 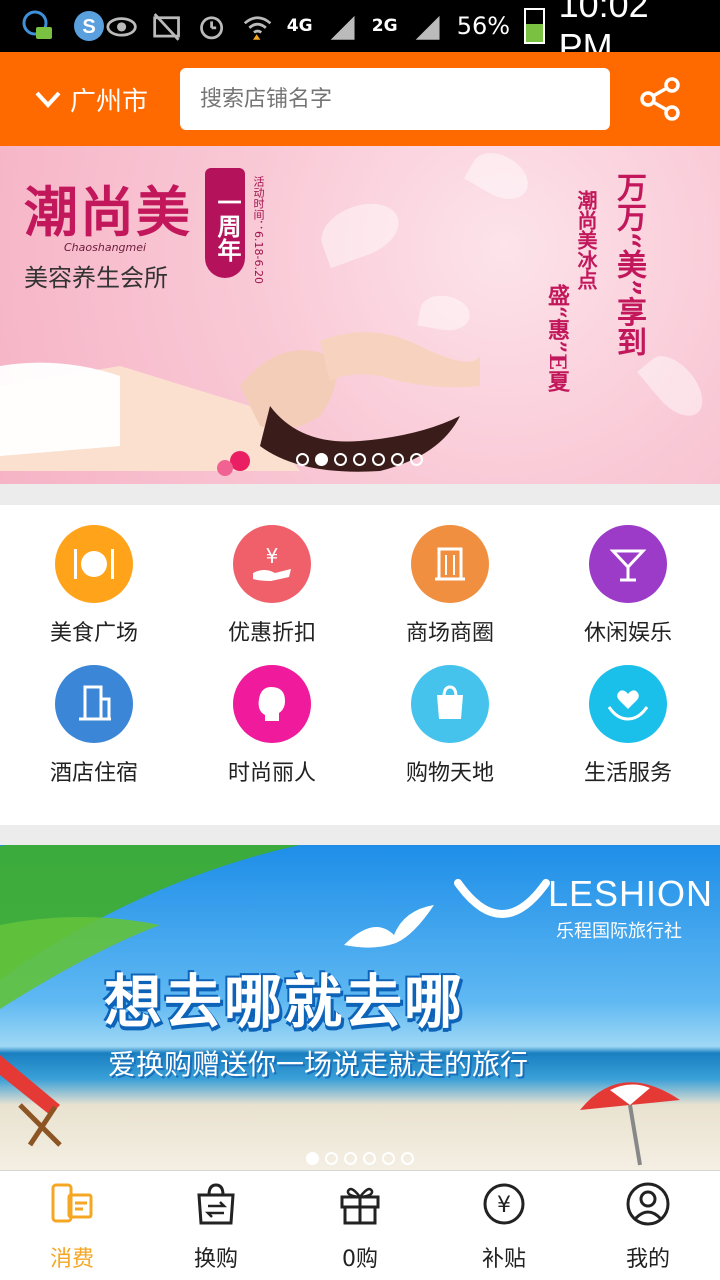 I want to click on category-beauty: 时尚丽人, so click(x=272, y=715).